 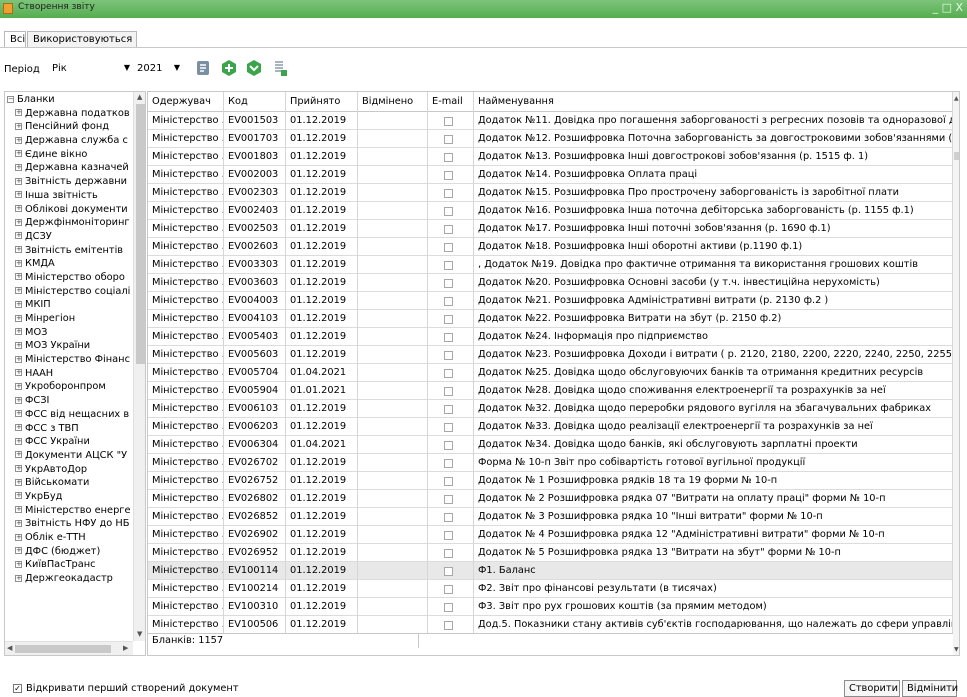 What do you see at coordinates (69, 579) in the screenshot?
I see `tree-item: + Держгеокадастр` at bounding box center [69, 579].